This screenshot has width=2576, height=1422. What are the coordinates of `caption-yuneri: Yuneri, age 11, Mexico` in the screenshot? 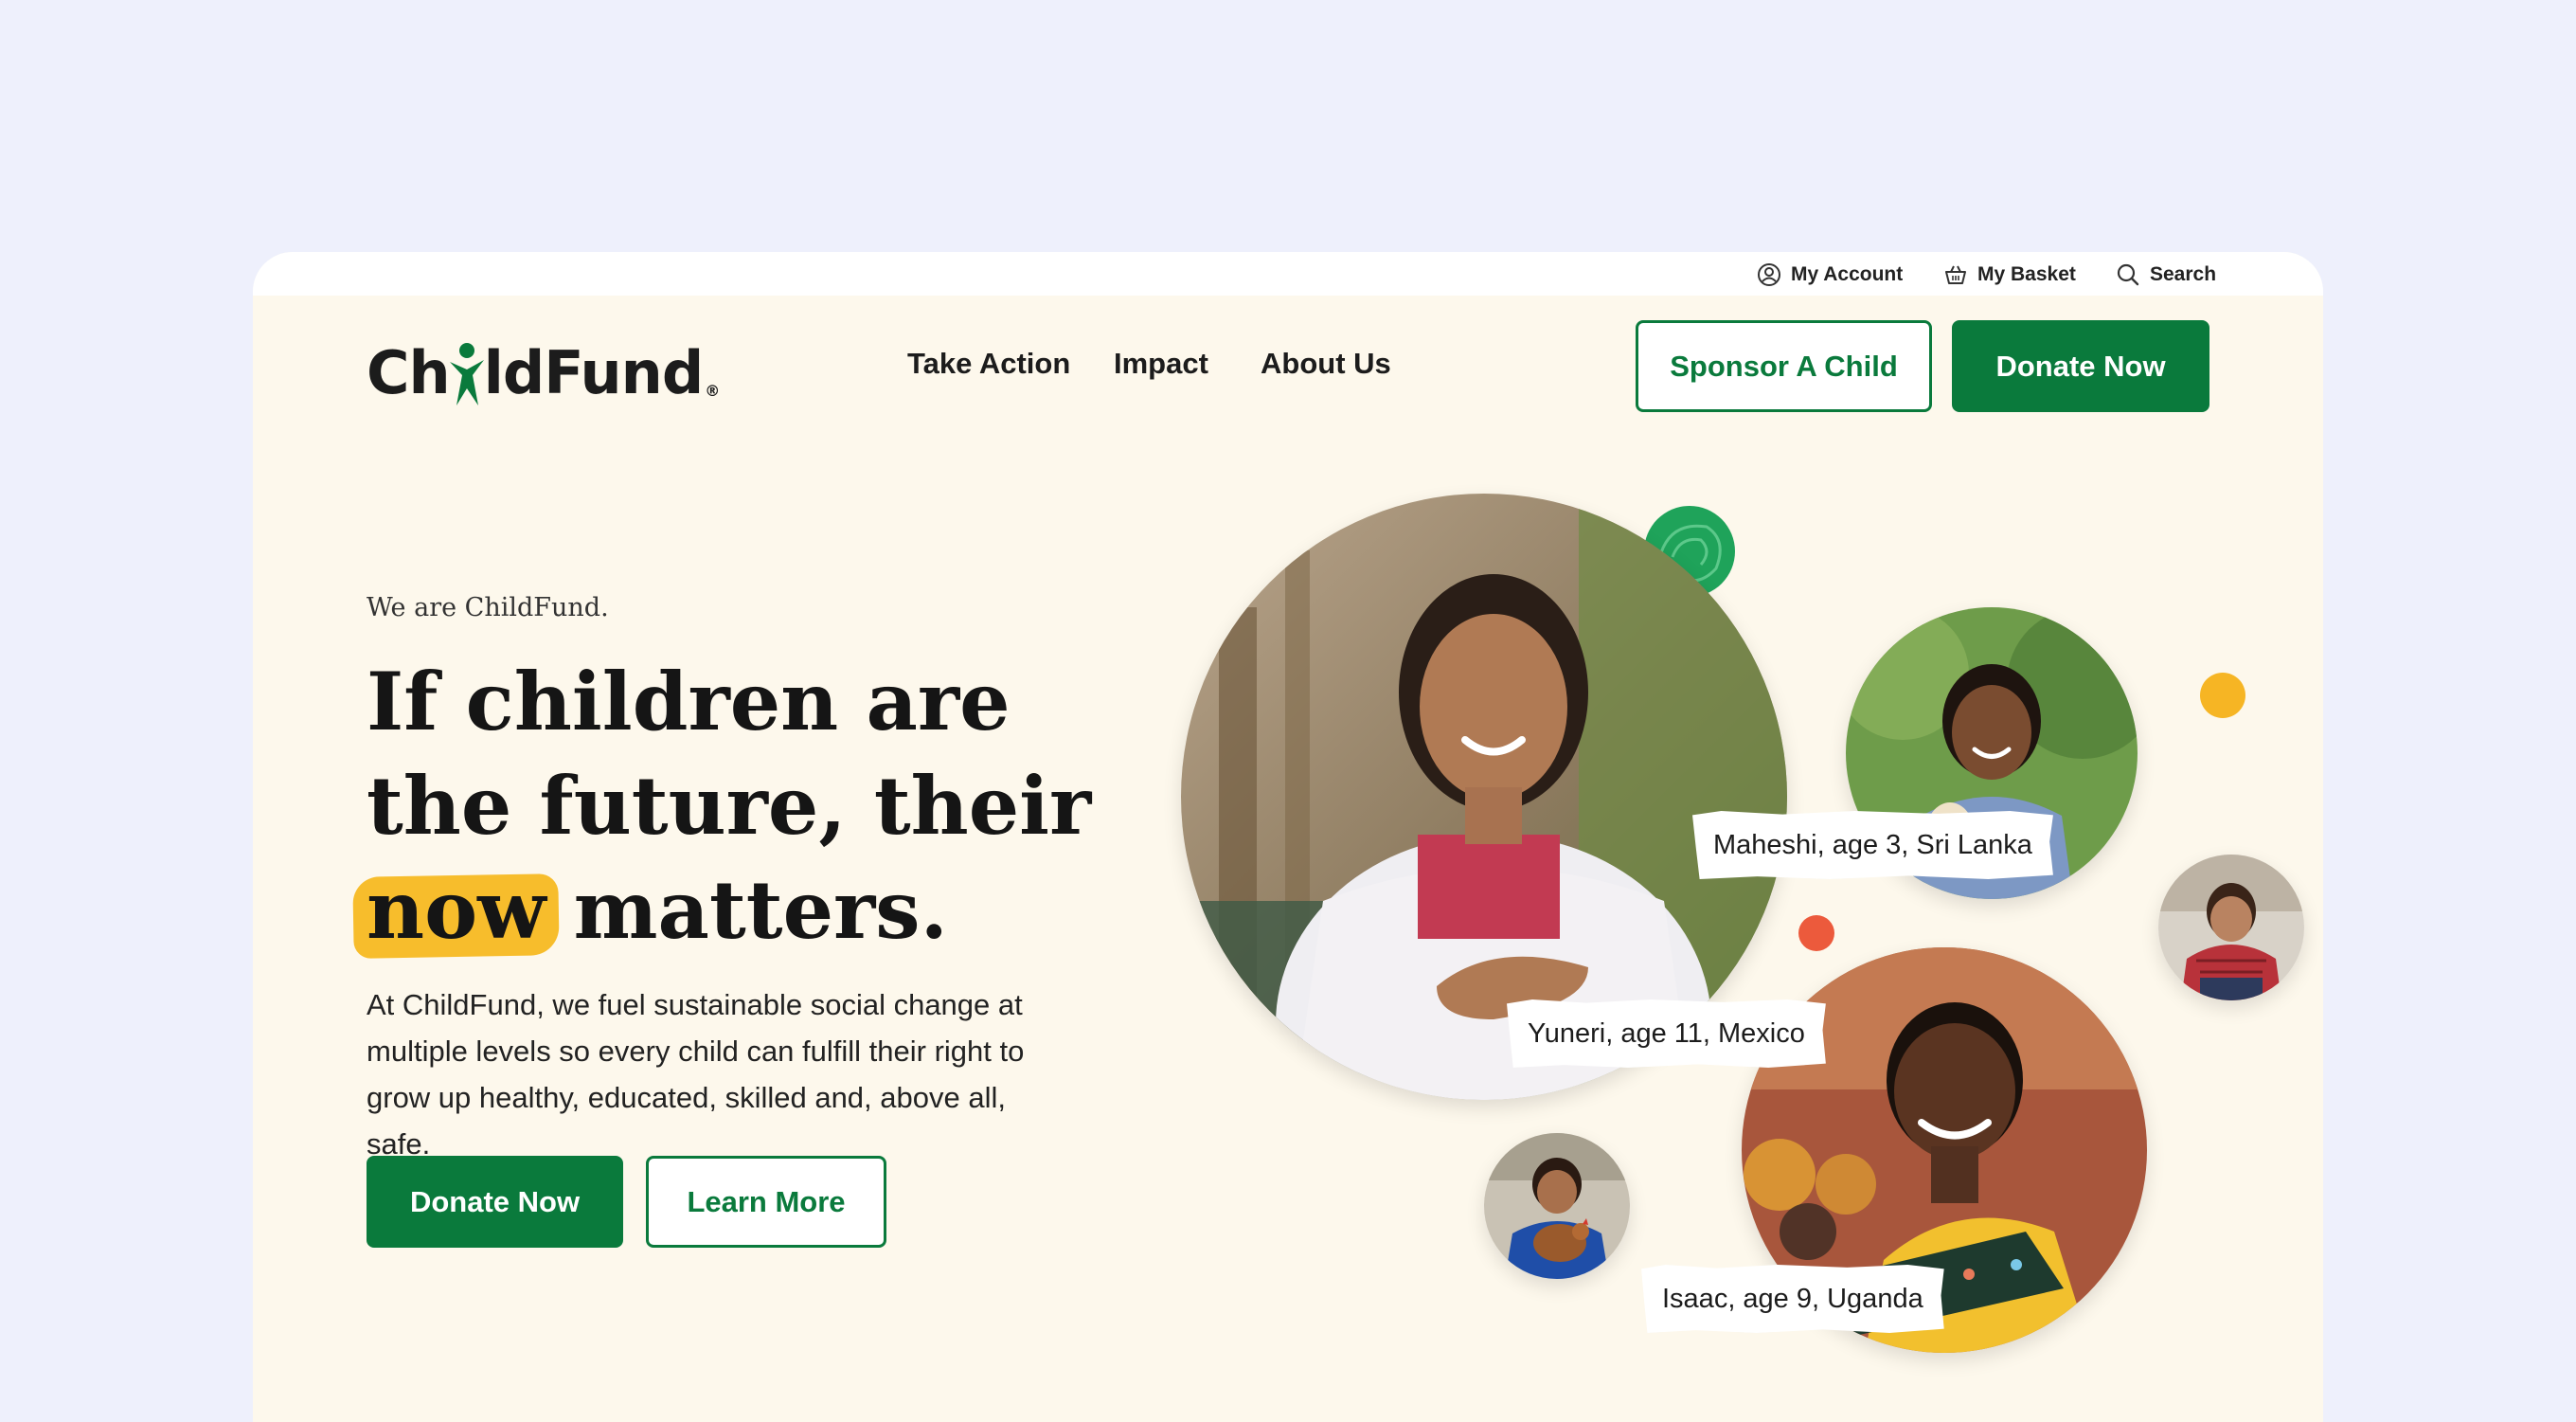 It's located at (1666, 1033).